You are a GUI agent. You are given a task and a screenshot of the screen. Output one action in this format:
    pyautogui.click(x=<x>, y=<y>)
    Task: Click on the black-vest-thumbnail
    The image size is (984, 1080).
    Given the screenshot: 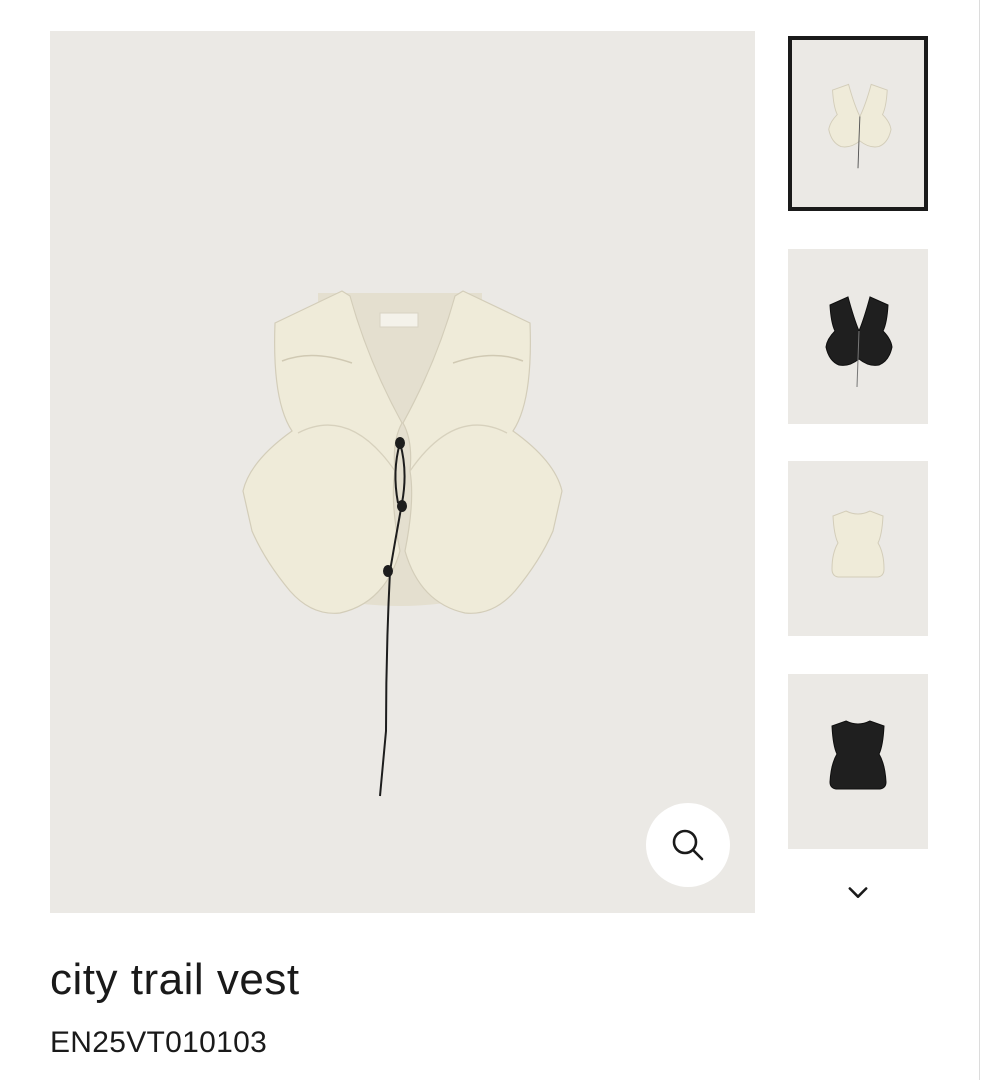 What is the action you would take?
    pyautogui.click(x=859, y=342)
    